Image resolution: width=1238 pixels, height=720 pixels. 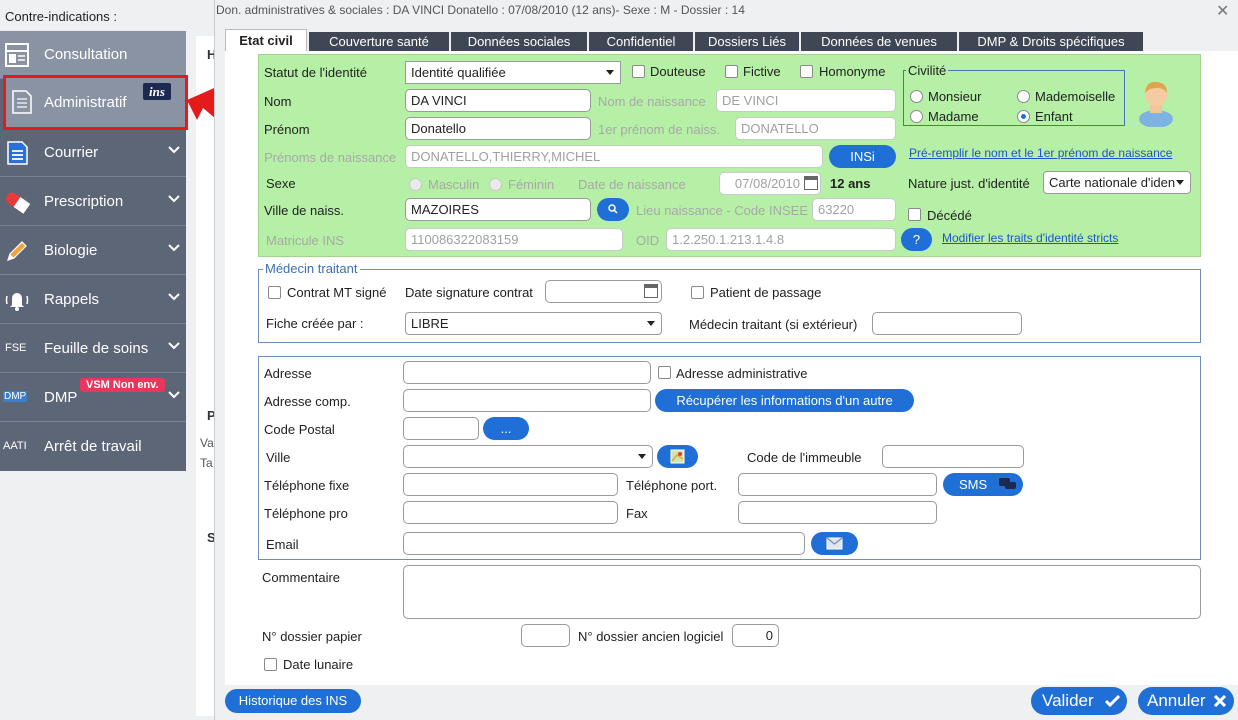 I want to click on send-email-button, so click(x=834, y=543).